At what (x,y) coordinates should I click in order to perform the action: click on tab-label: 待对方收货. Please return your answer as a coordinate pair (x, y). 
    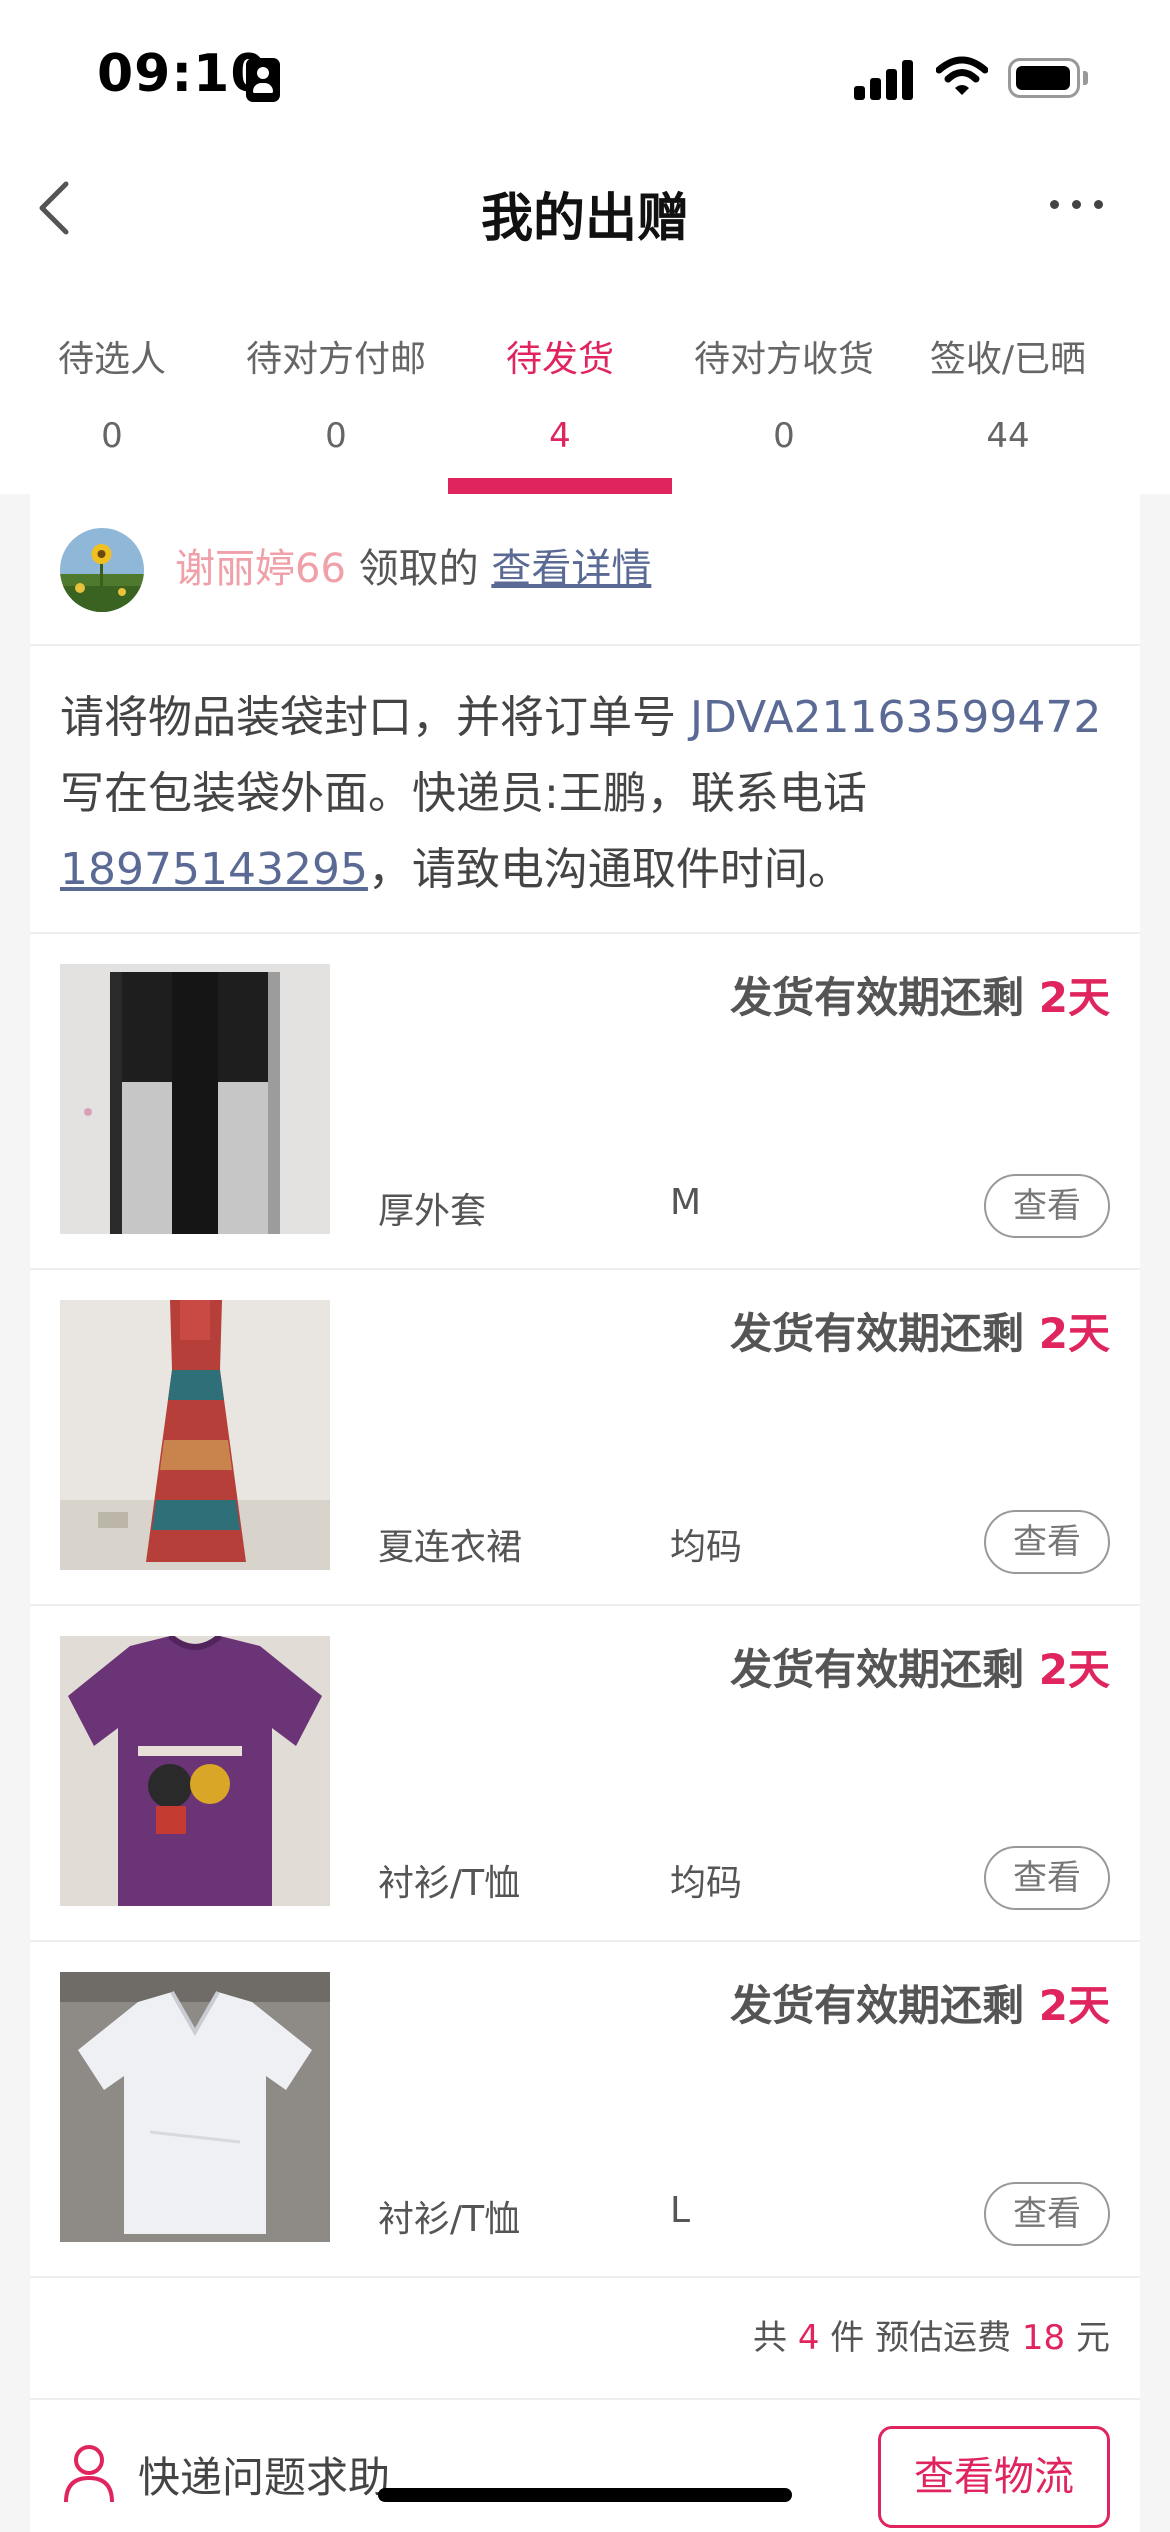
    Looking at the image, I should click on (783, 359).